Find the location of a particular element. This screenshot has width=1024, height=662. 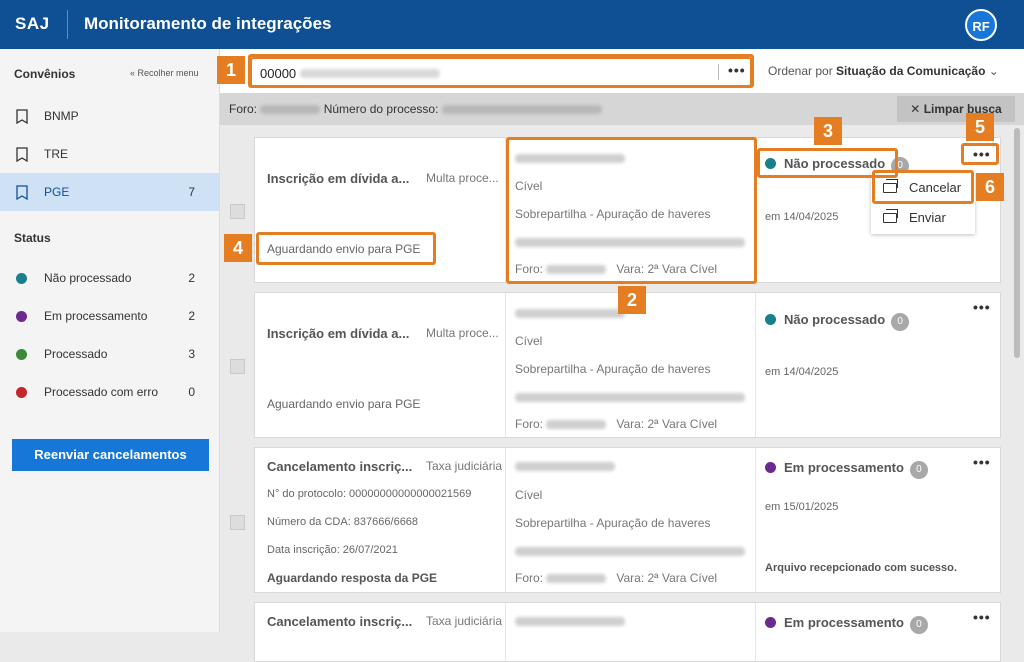

collapse-menu-button: « Recolher menu is located at coordinates (164, 73).